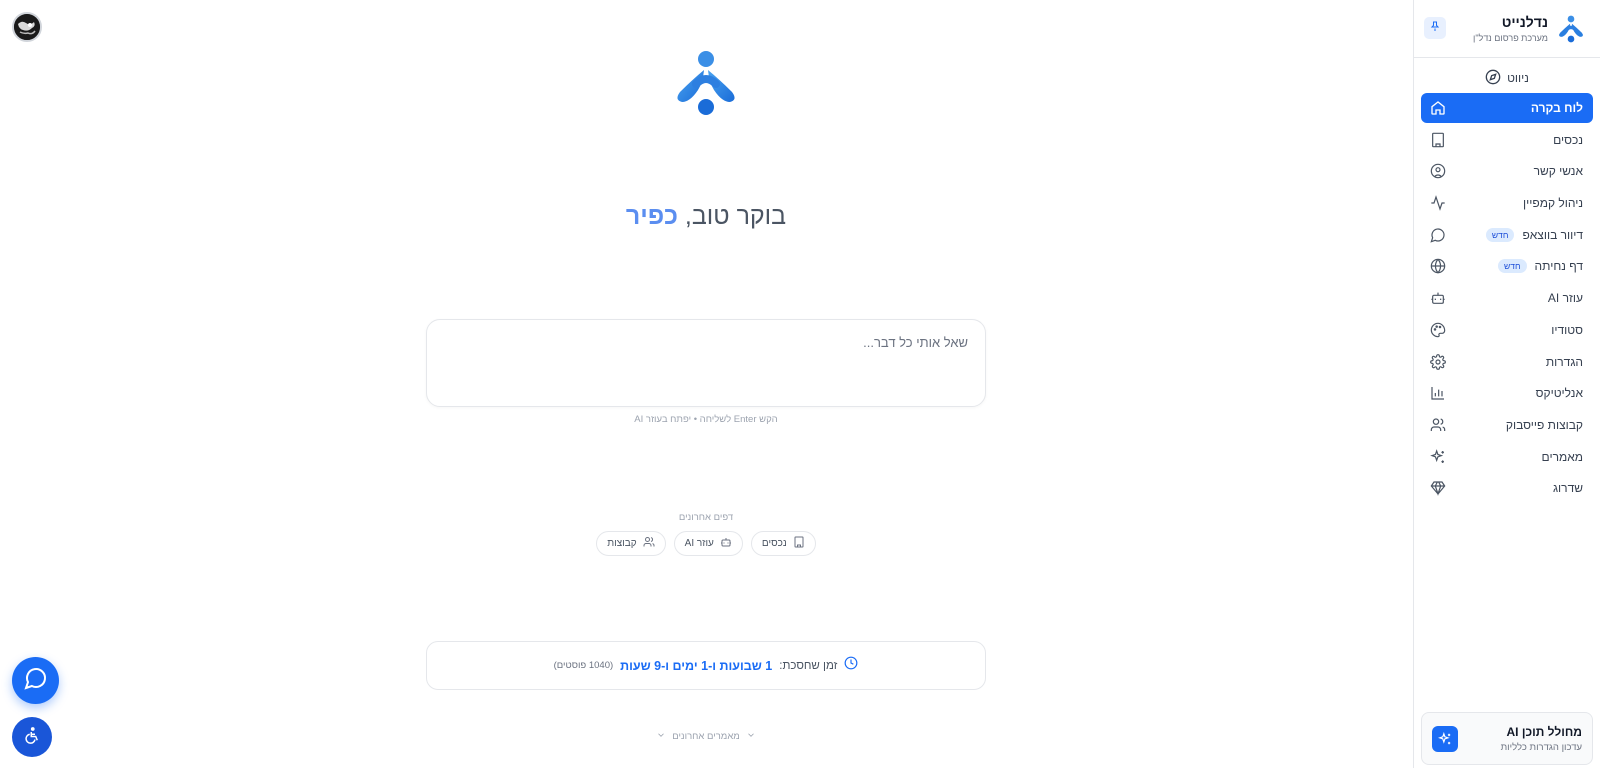  What do you see at coordinates (1559, 393) in the screenshot?
I see `sidebar-item-label: אנליטיקס` at bounding box center [1559, 393].